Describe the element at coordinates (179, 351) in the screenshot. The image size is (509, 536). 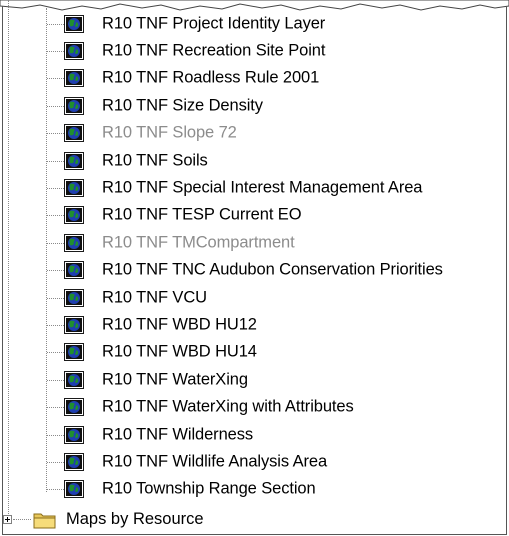
I see `layer-label: R10 TNF WBD HU14` at that location.